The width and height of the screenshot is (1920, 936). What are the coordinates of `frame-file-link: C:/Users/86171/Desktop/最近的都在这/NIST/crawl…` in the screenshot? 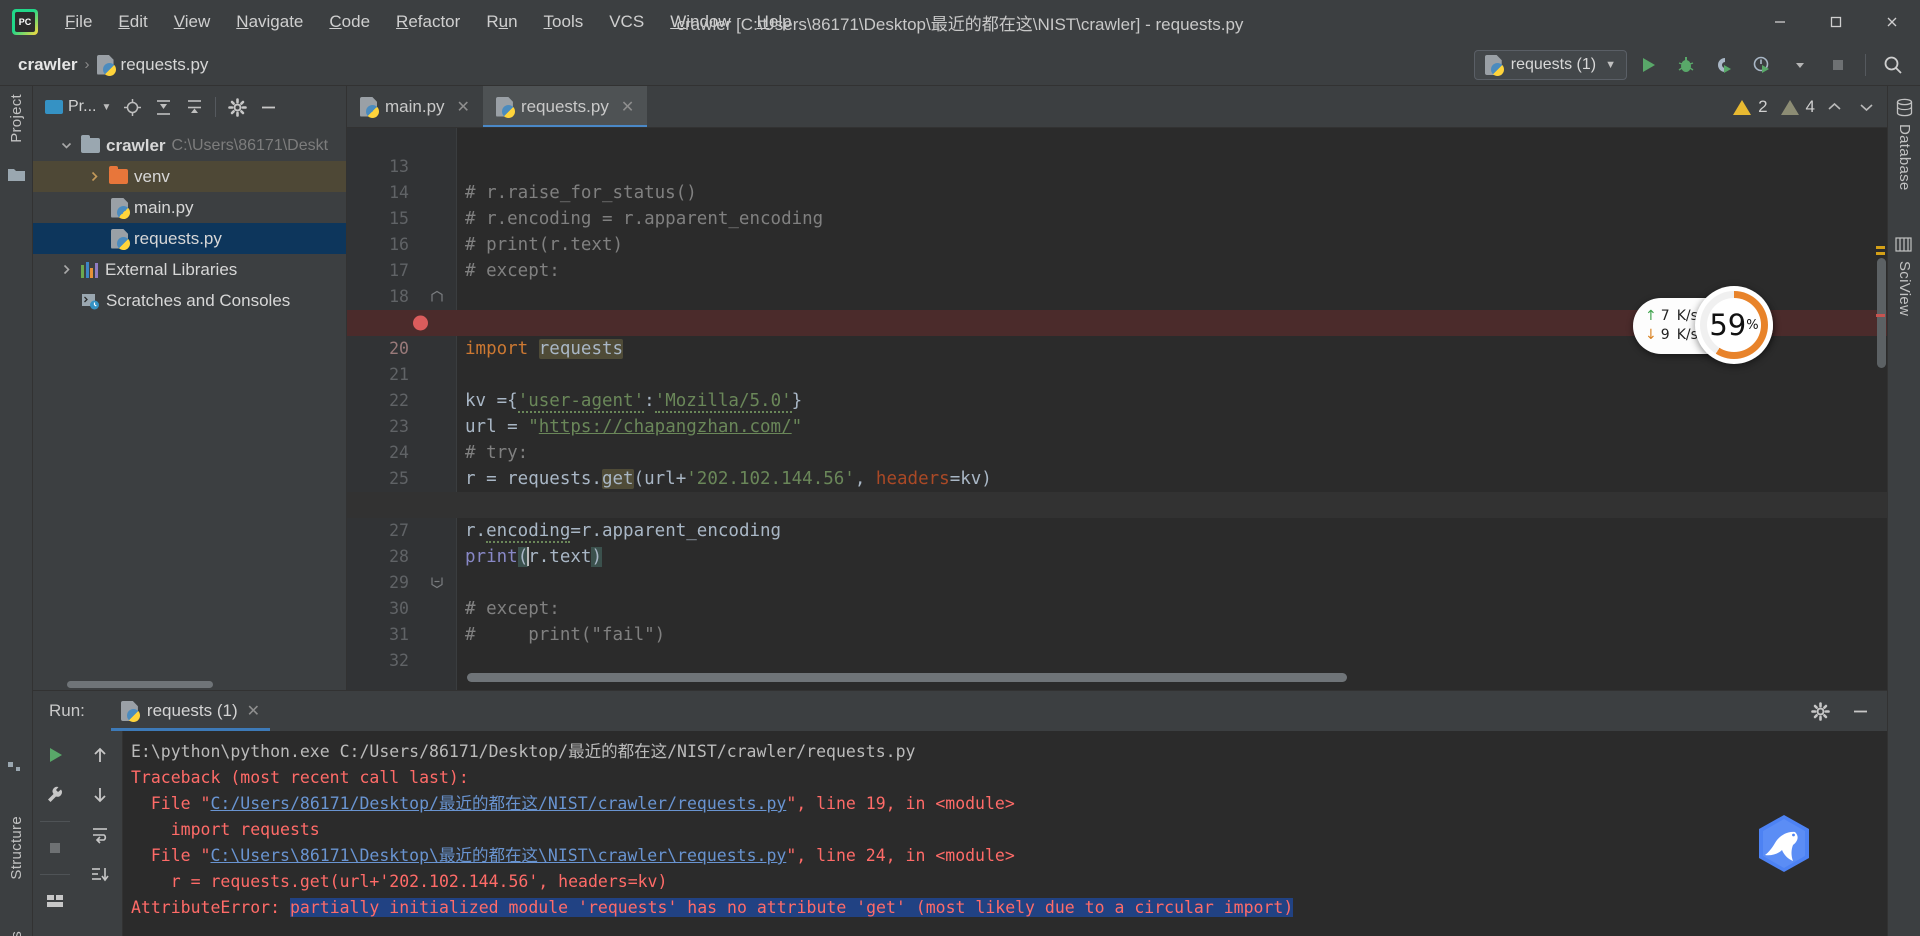 It's located at (498, 803).